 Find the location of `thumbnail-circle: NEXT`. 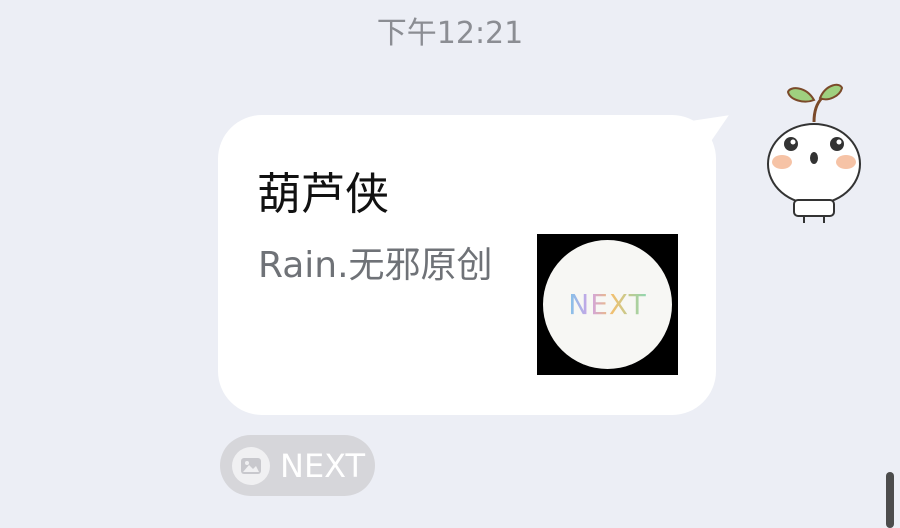

thumbnail-circle: NEXT is located at coordinates (607, 304).